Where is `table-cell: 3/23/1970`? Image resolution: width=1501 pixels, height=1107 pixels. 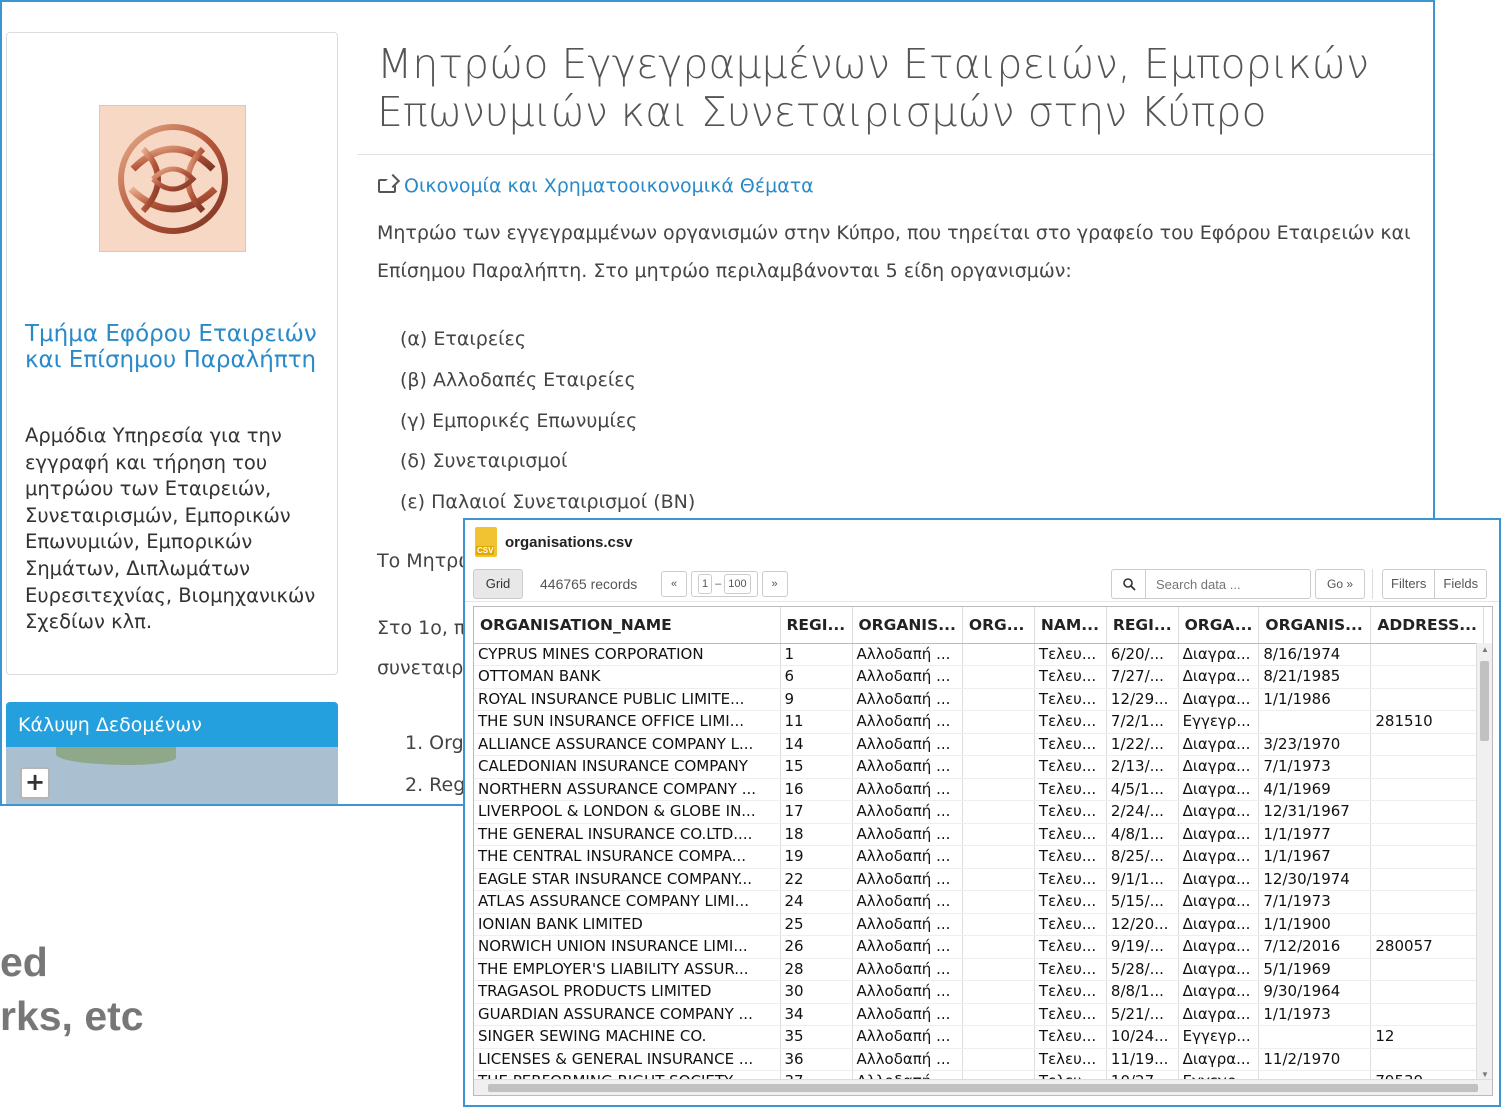
table-cell: 3/23/1970 is located at coordinates (1315, 744).